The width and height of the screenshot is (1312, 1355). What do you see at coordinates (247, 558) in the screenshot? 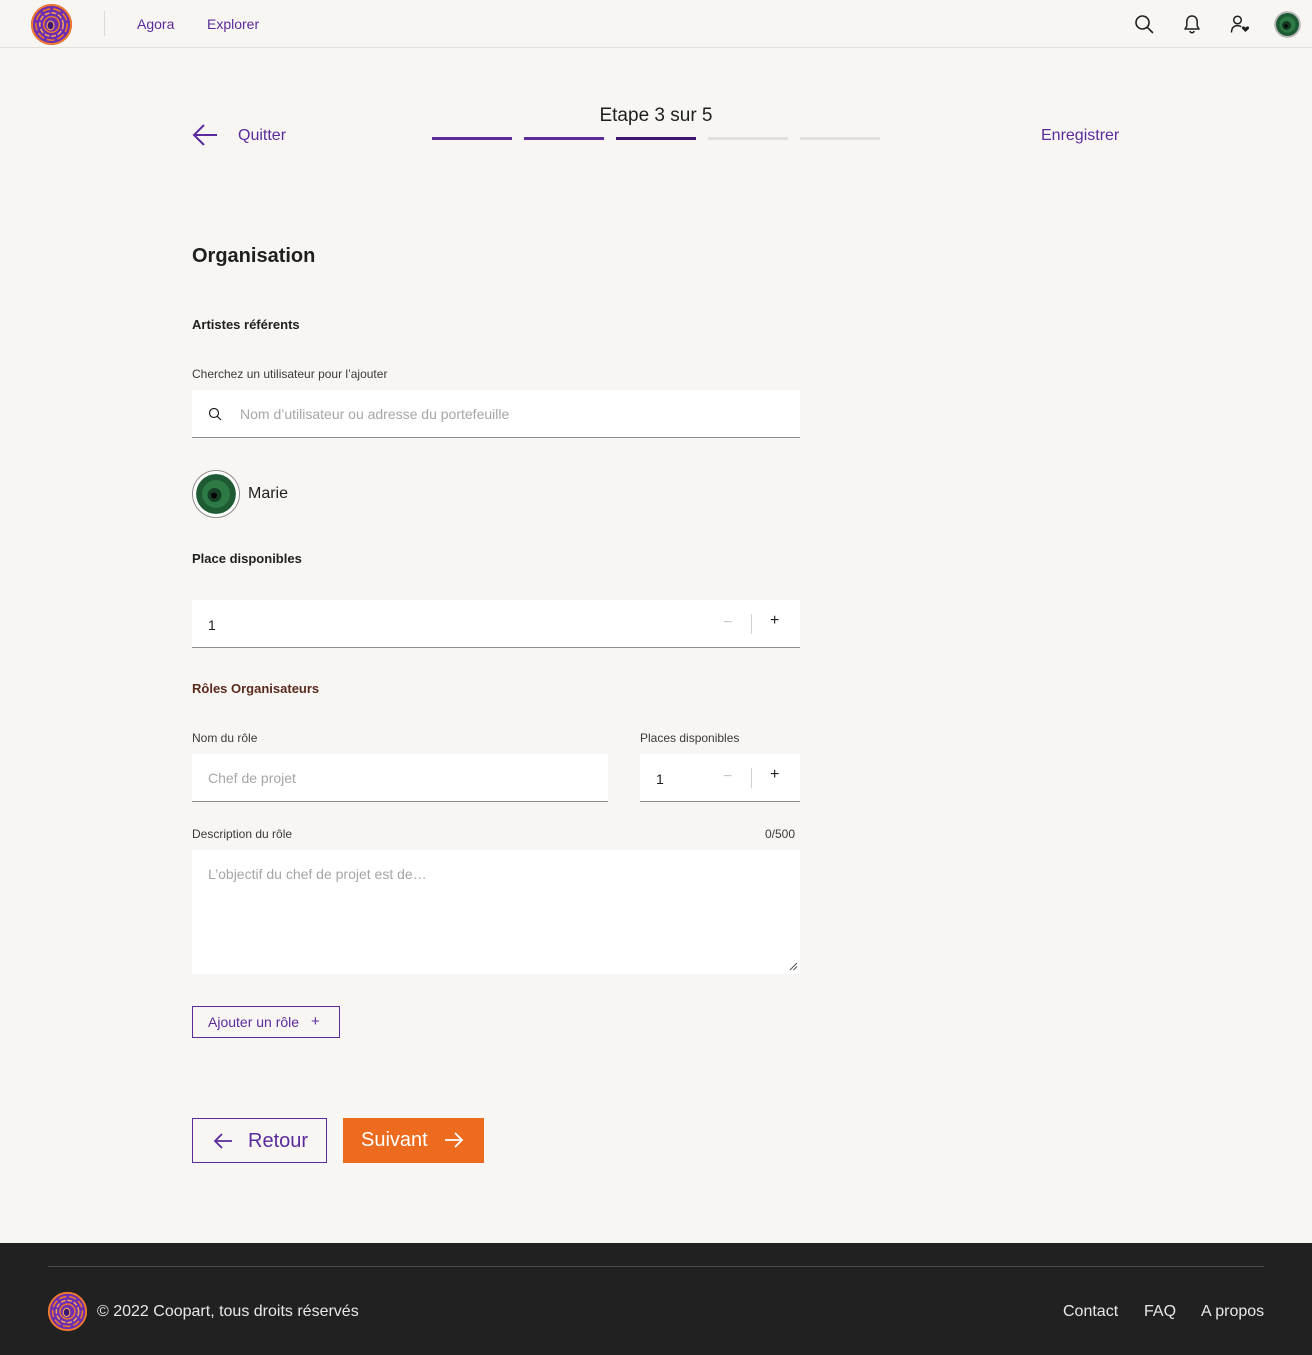
I see `places-heading: Place disponibles` at bounding box center [247, 558].